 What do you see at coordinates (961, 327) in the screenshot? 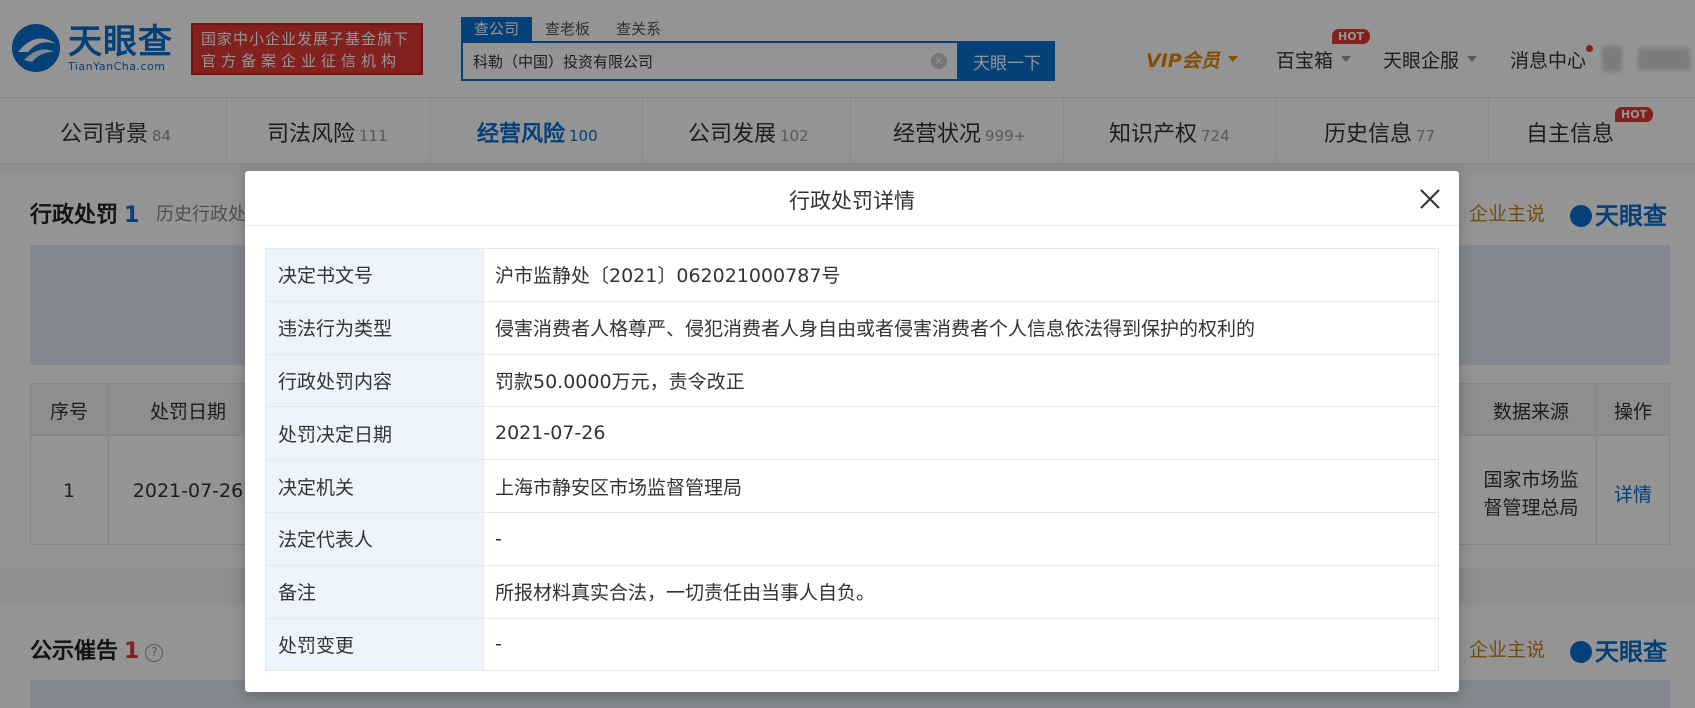
I see `detail-value: 侵害消费者人格尊严、侵犯消费者人身自由或者侵害消费者个人信息依法得到保护的权利的` at bounding box center [961, 327].